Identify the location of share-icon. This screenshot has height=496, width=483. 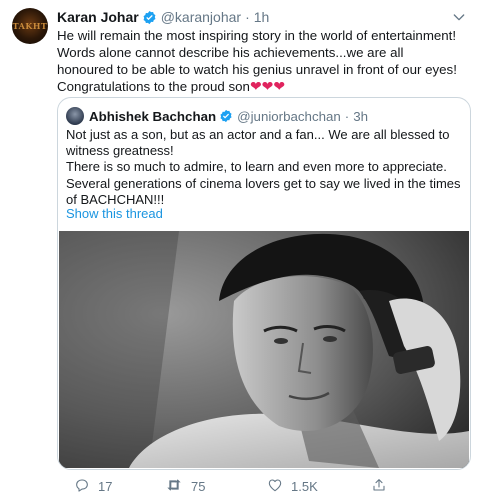
(379, 486).